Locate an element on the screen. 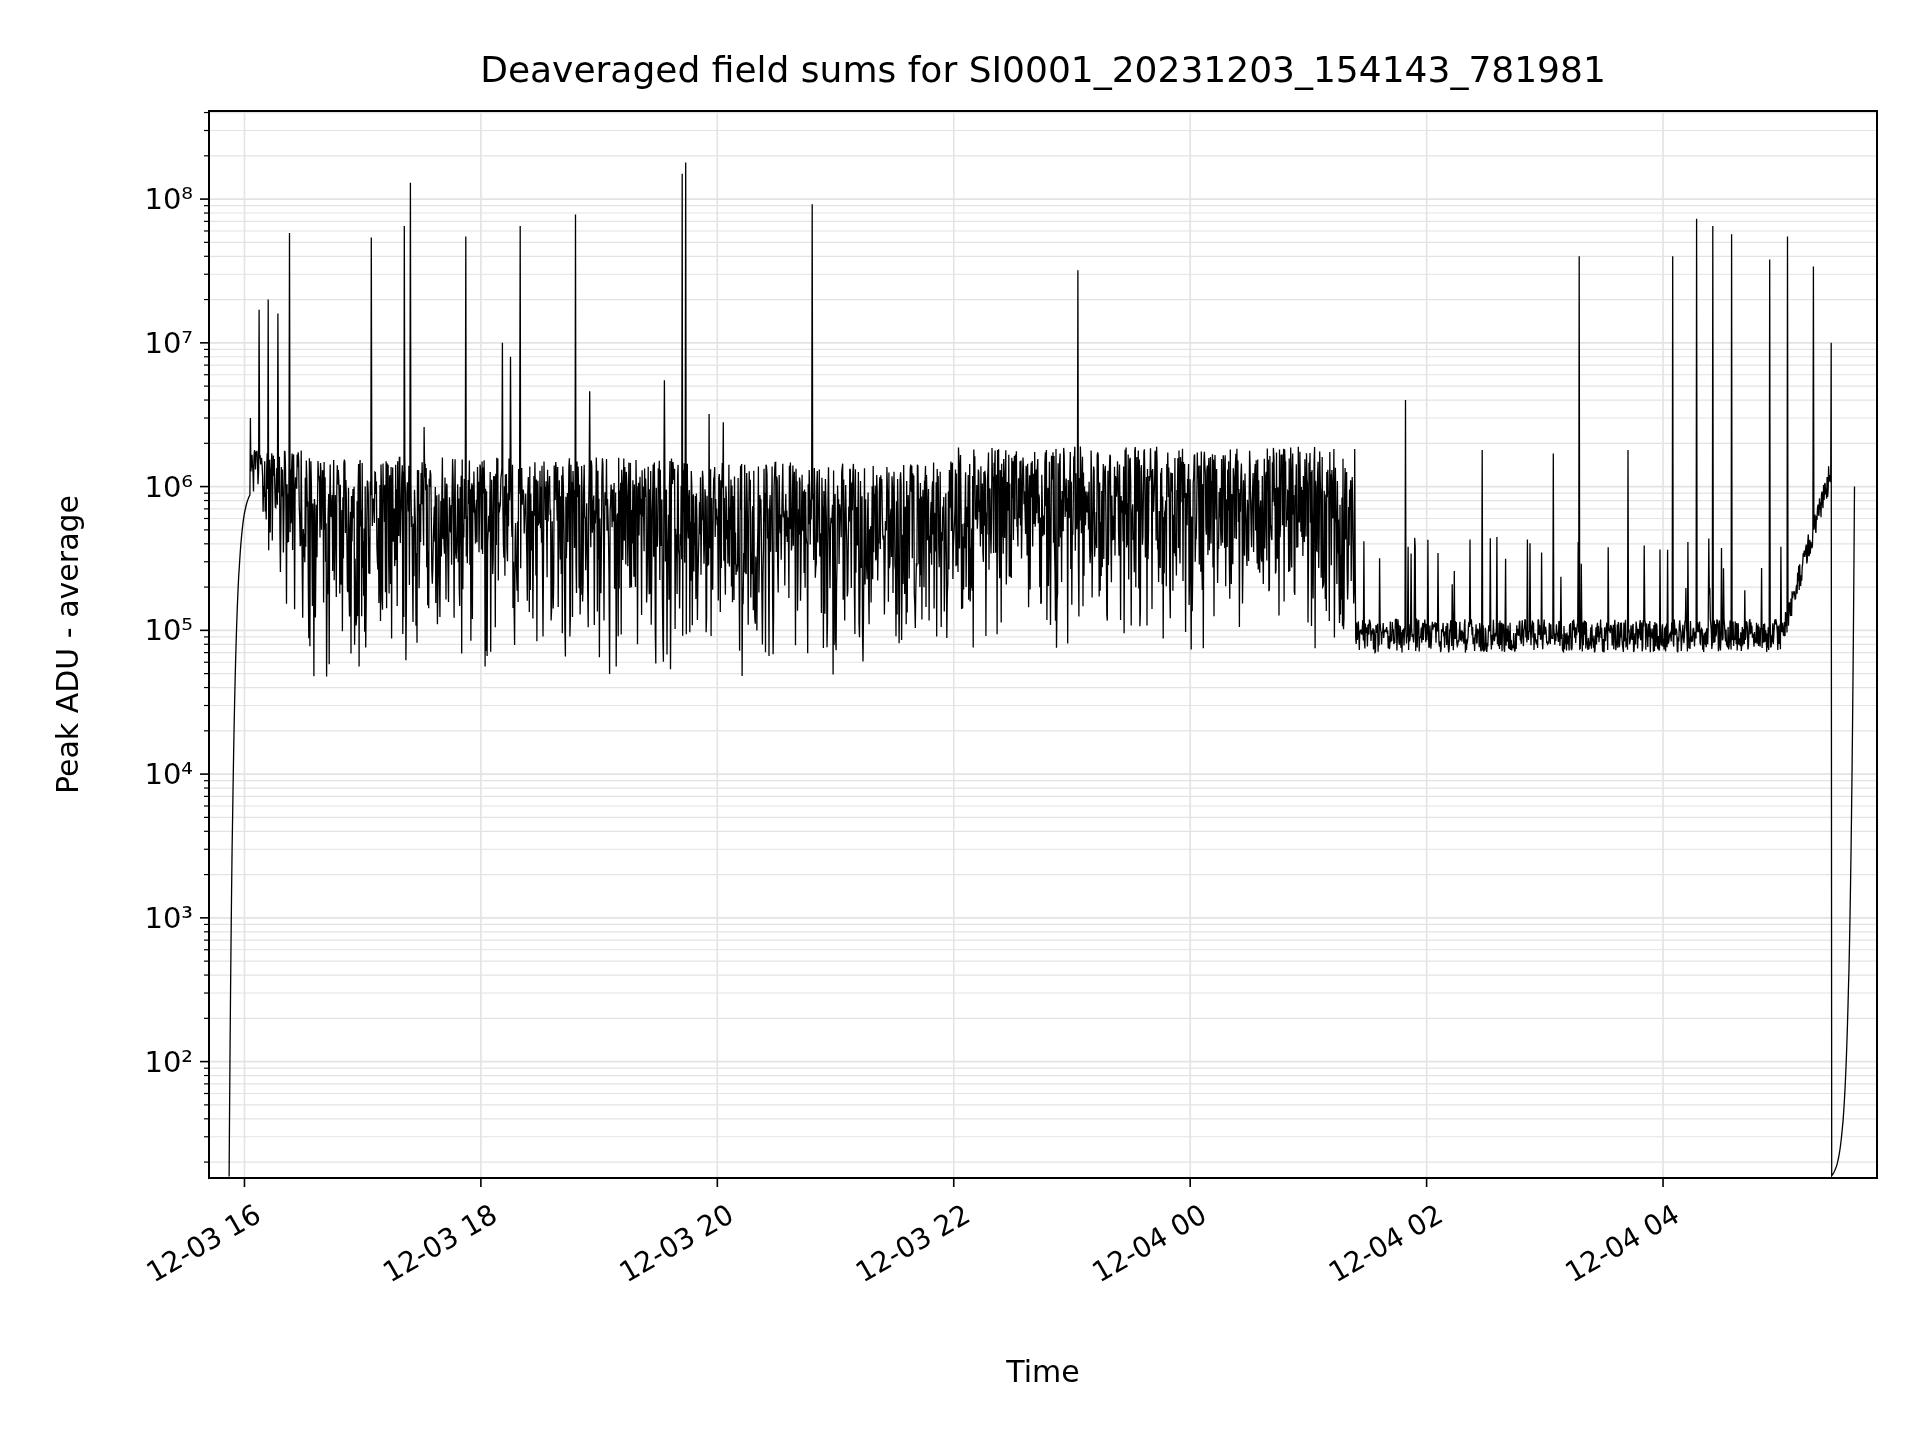  axis-label: Time is located at coordinates (1043, 1371).